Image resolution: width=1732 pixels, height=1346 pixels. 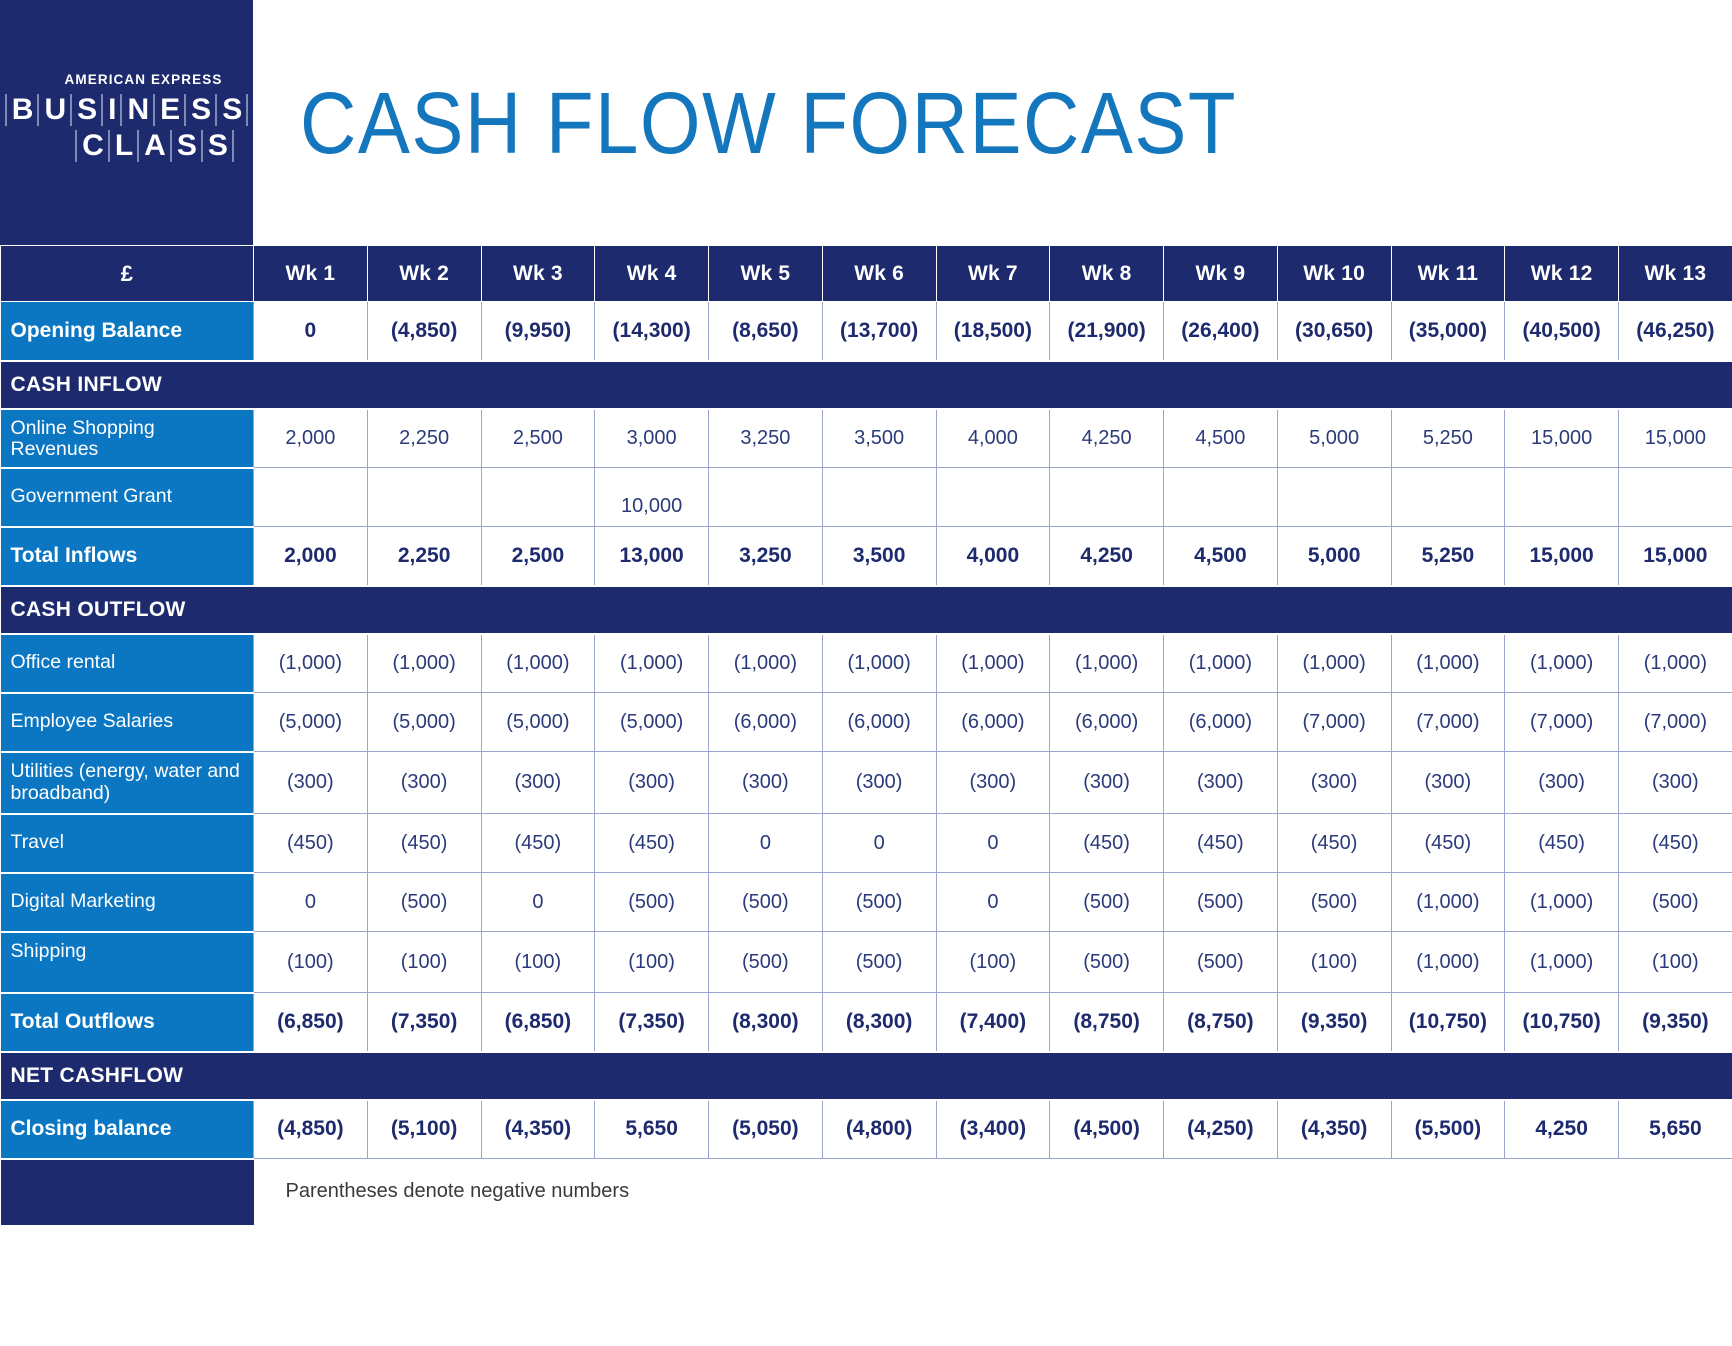 I want to click on cell-total-outflows-wk4: (7,350), so click(x=651, y=1022).